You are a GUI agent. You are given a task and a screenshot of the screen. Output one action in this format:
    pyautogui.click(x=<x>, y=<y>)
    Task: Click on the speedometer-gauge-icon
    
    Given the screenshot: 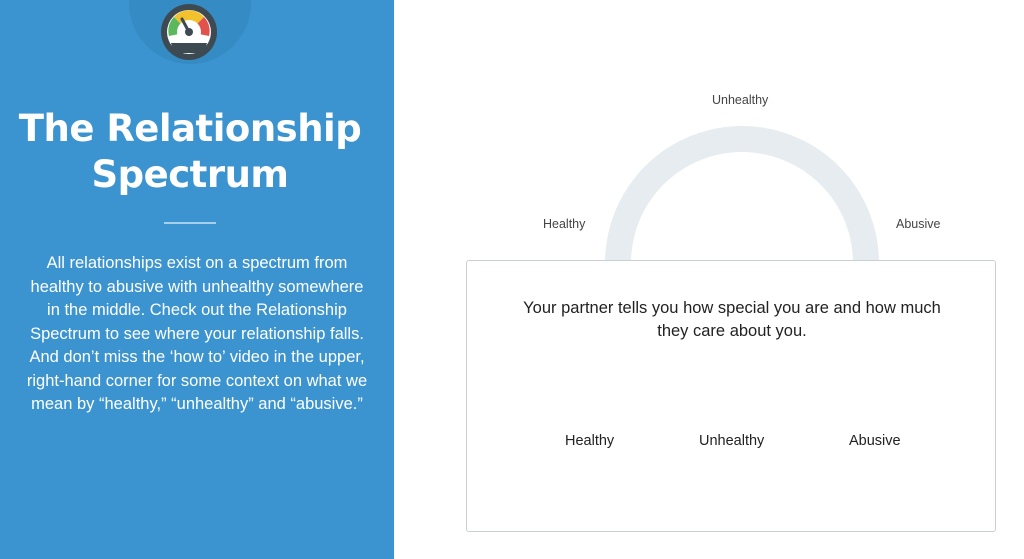 What is the action you would take?
    pyautogui.click(x=189, y=32)
    